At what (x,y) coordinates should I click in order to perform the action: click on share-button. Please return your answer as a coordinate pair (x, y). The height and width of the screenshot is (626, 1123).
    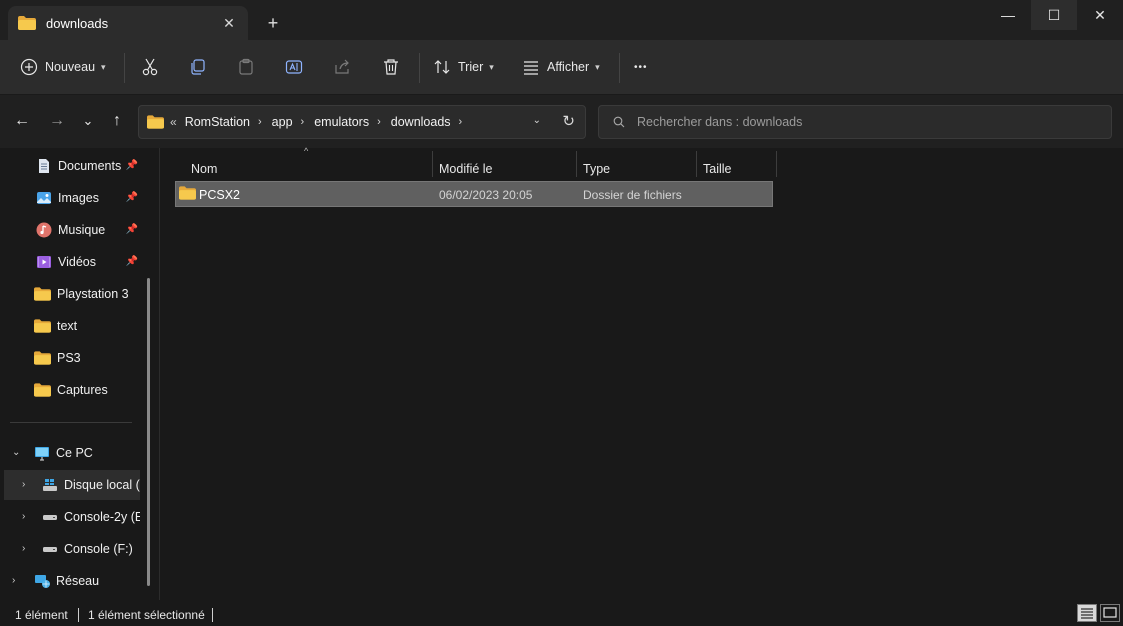
    Looking at the image, I should click on (342, 67).